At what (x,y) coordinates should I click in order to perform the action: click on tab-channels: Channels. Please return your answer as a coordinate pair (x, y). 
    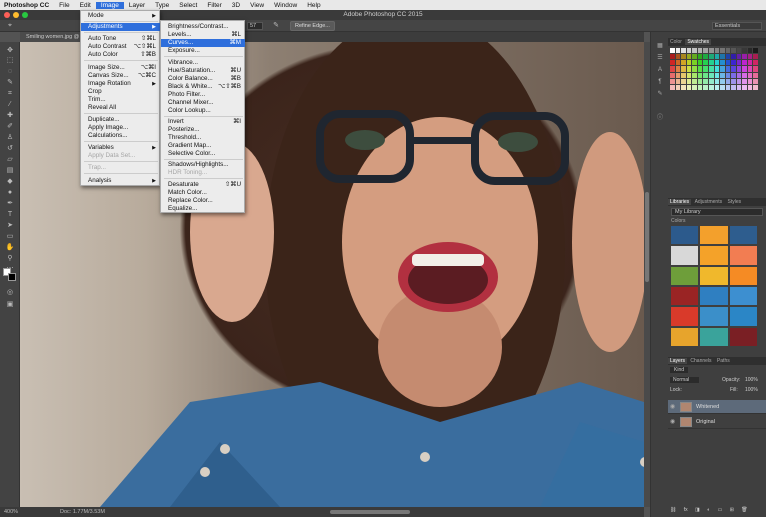
    Looking at the image, I should click on (700, 361).